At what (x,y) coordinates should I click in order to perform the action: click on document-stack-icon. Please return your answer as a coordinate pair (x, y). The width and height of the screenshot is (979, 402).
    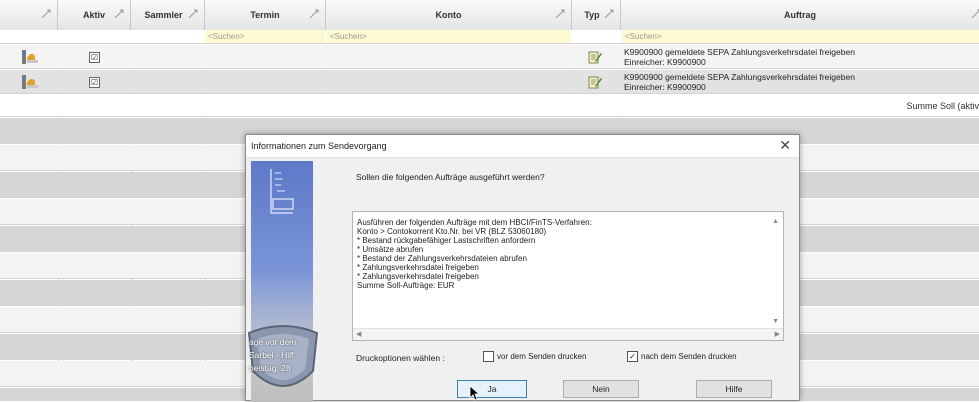
    Looking at the image, I should click on (282, 191).